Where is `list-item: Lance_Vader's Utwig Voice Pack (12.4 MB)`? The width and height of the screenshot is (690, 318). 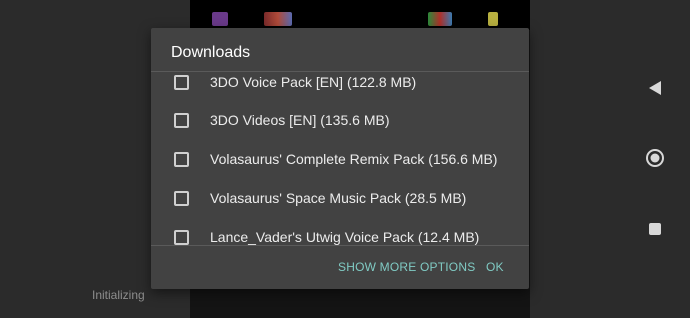
list-item: Lance_Vader's Utwig Voice Pack (12.4 MB) is located at coordinates (340, 231).